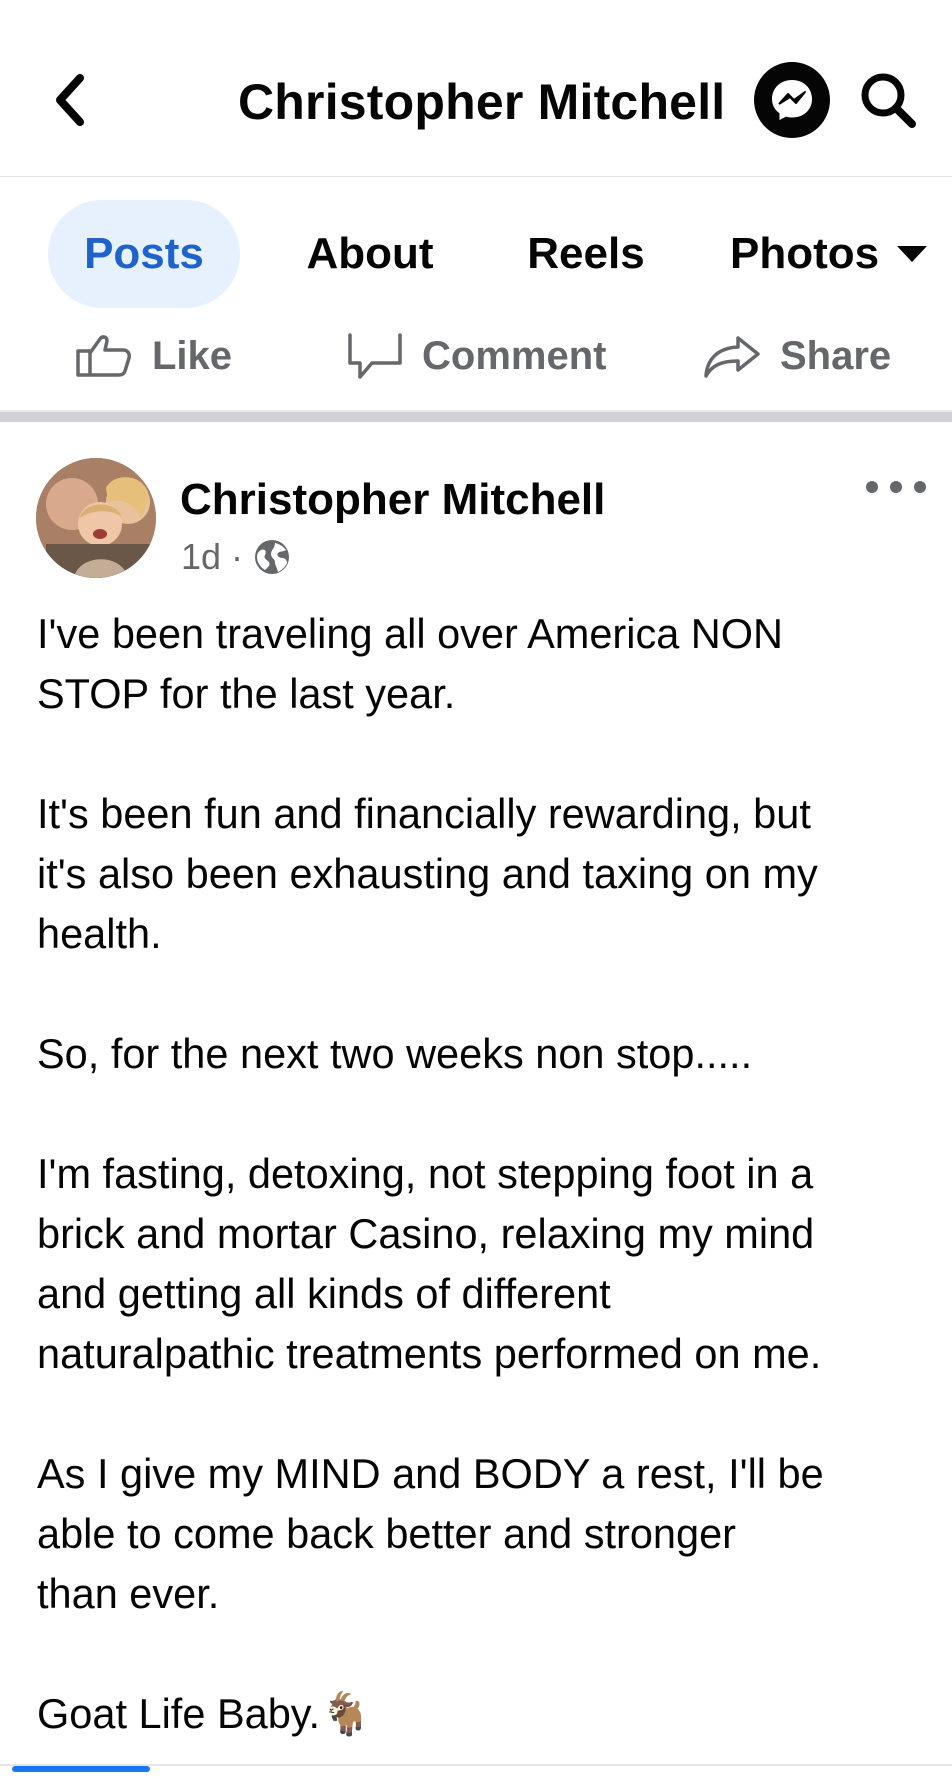 This screenshot has width=952, height=1779. I want to click on post-meta: 1d ·, so click(236, 557).